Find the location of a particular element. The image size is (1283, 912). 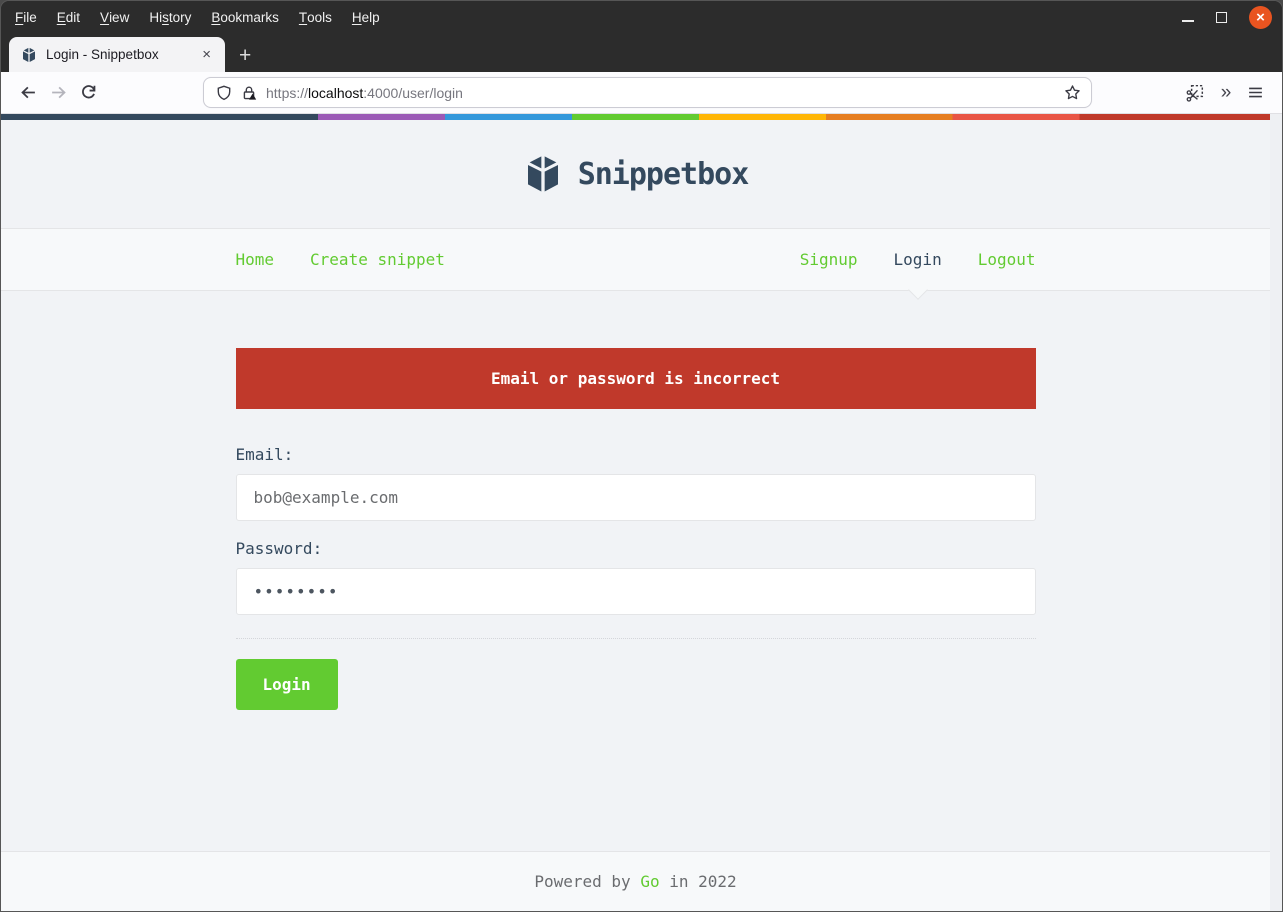

url-bar: https://localhost:4000/user/login is located at coordinates (647, 92).